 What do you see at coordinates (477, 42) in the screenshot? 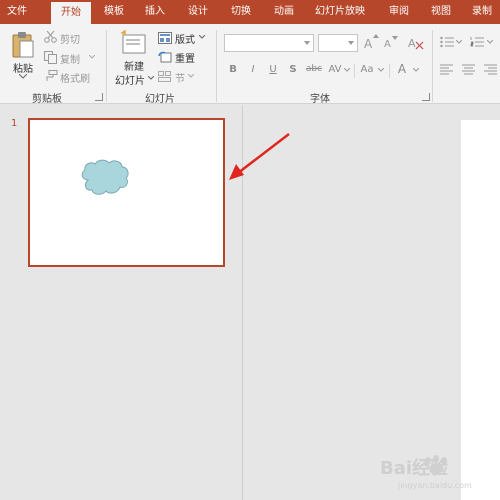
I see `numbering-icon` at bounding box center [477, 42].